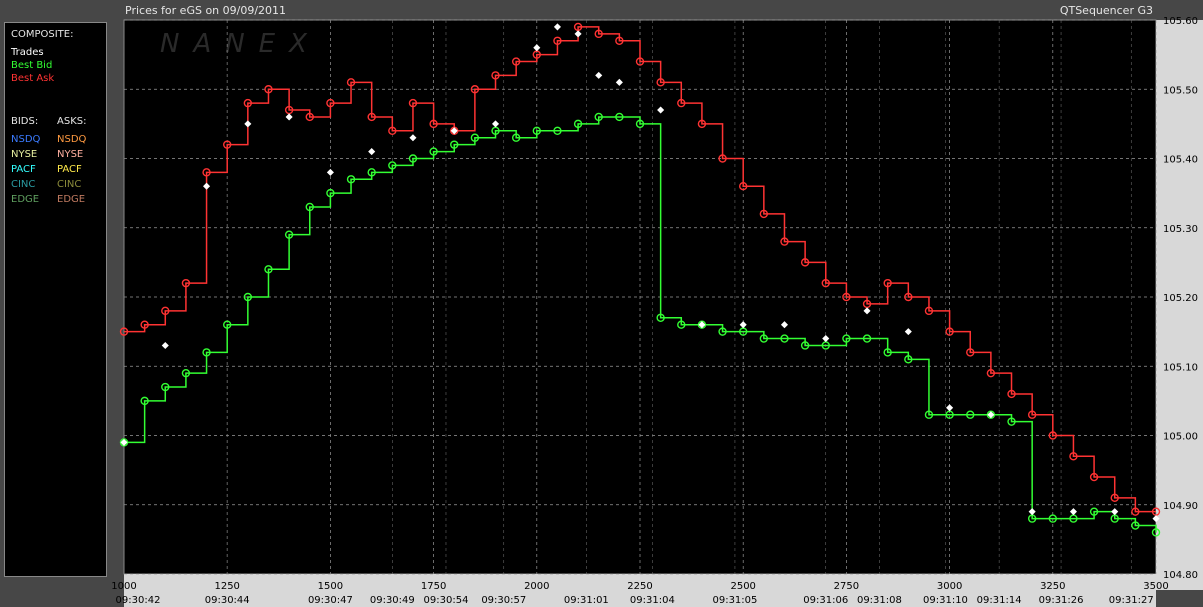 The height and width of the screenshot is (607, 1203). Describe the element at coordinates (392, 600) in the screenshot. I see `time-label-3: 09:30:49` at that location.